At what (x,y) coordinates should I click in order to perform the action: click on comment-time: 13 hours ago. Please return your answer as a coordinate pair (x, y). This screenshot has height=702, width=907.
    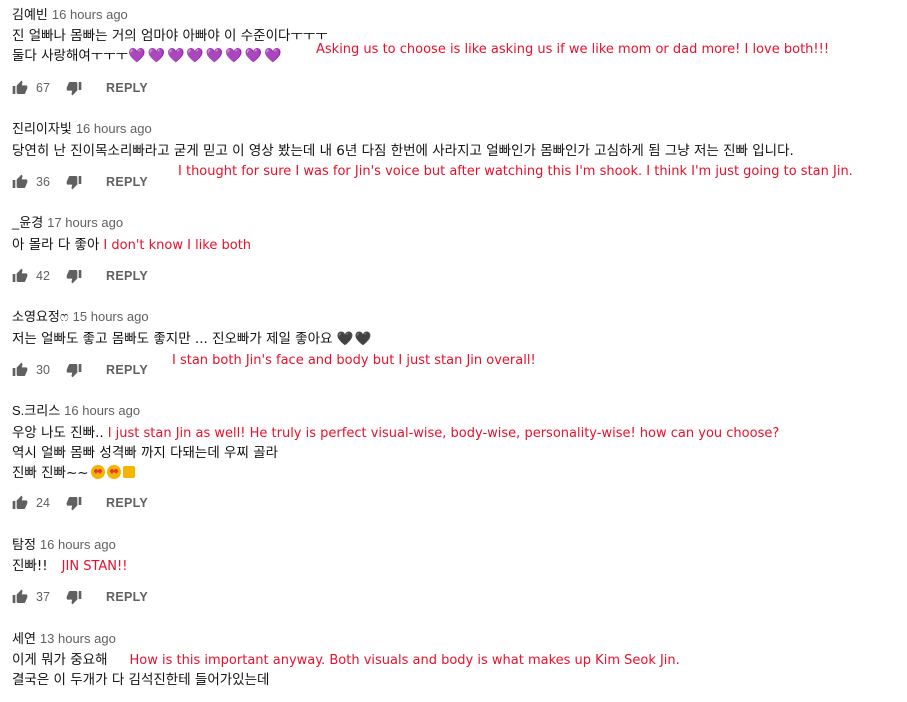
    Looking at the image, I should click on (78, 638).